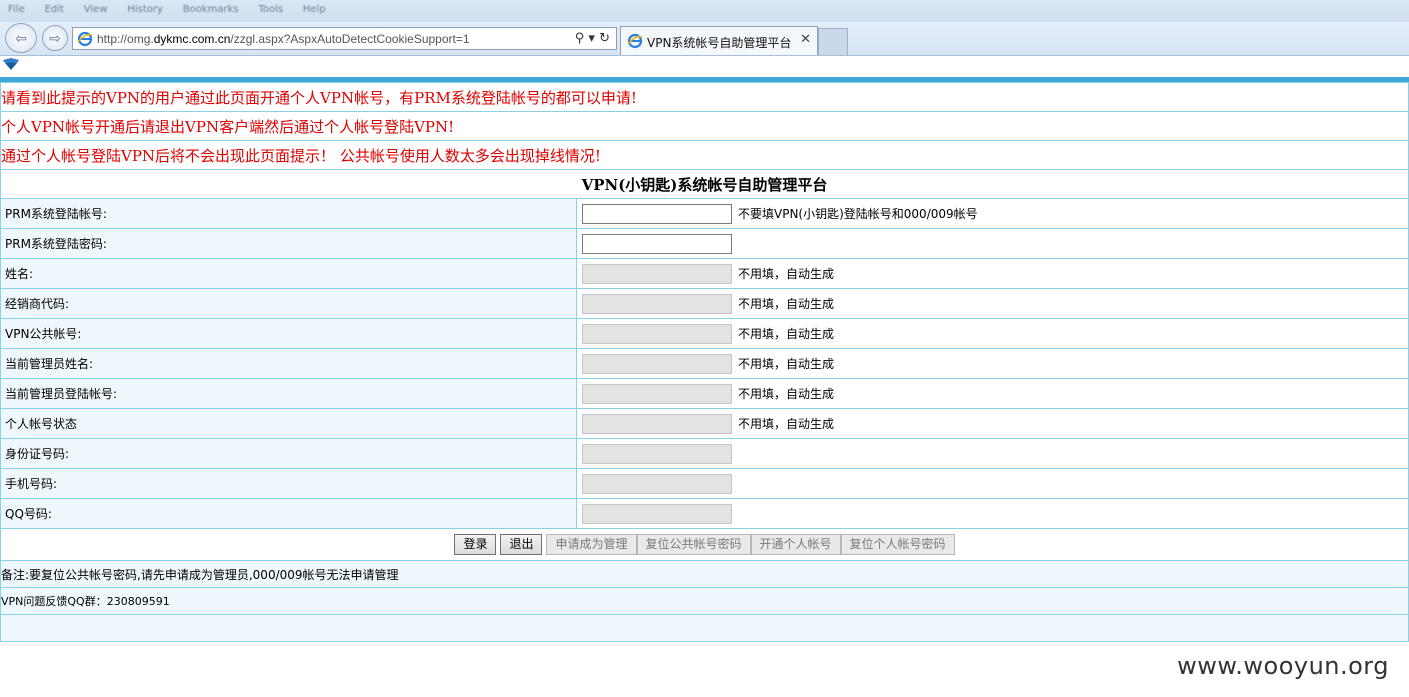  I want to click on field-label: PRM系统登陆密码:, so click(288, 243).